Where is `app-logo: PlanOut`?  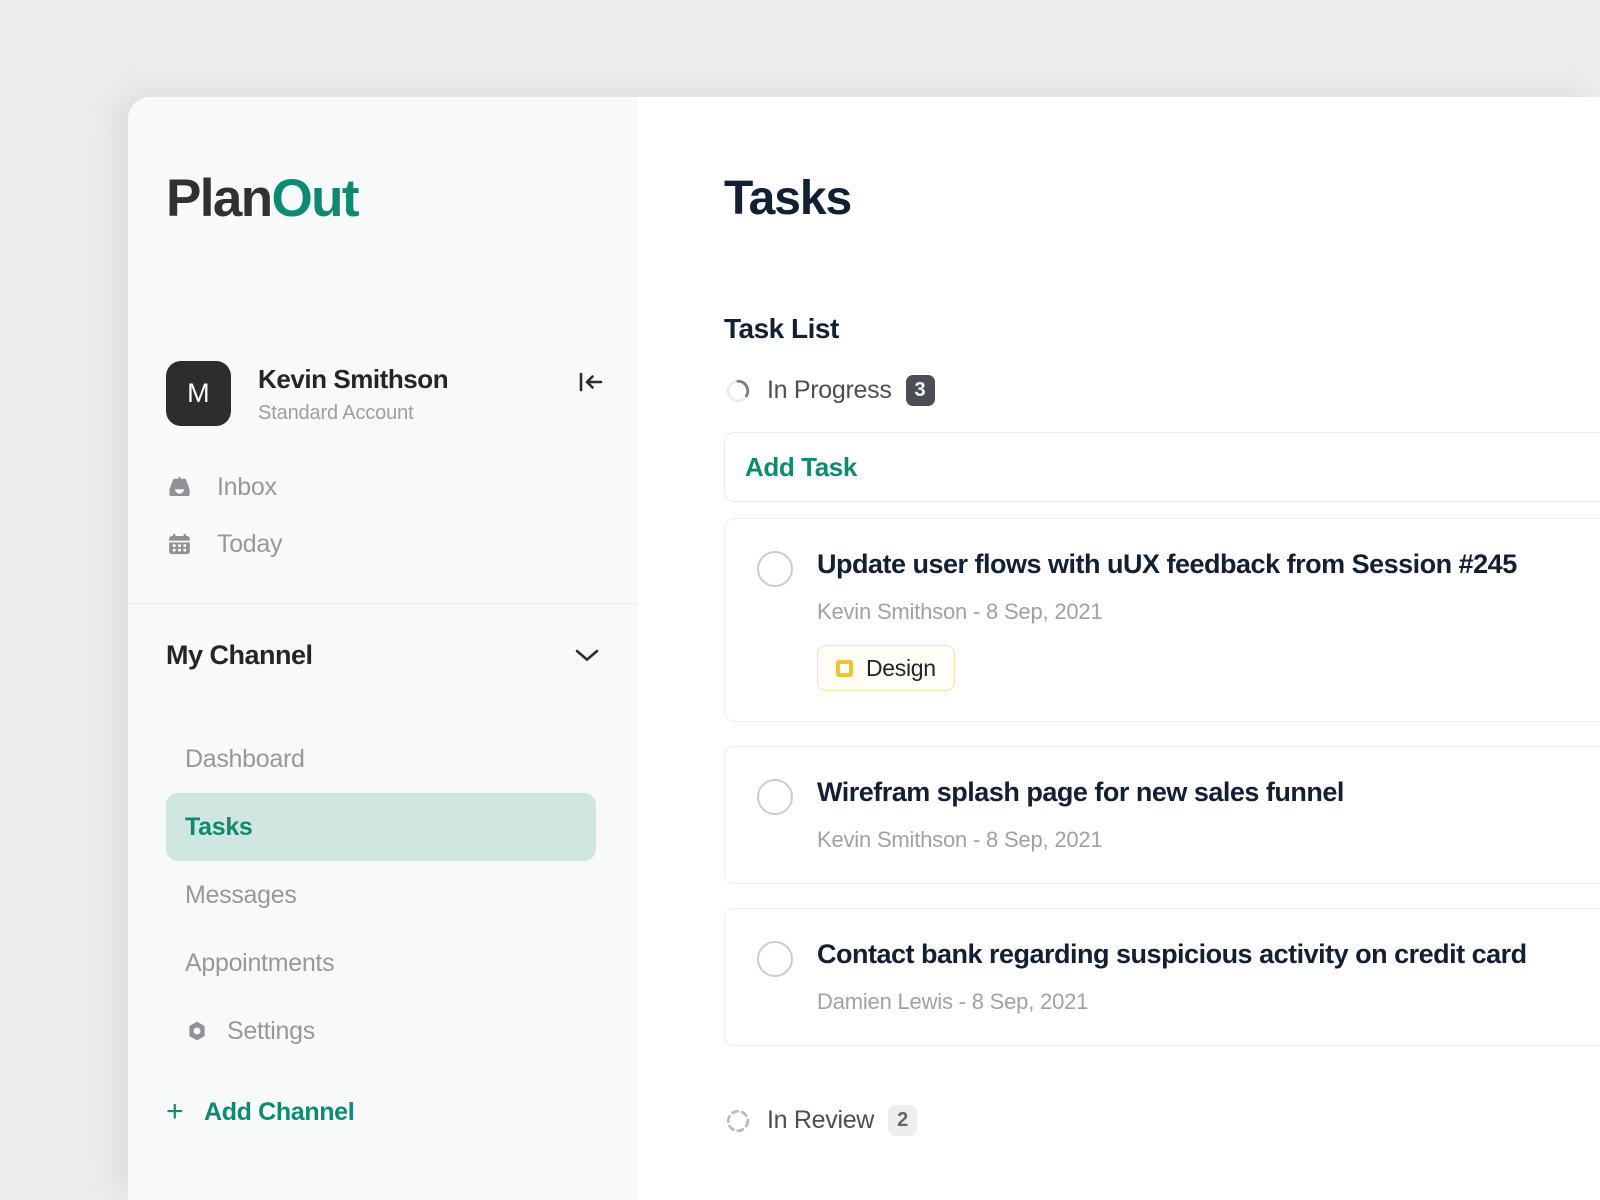
app-logo: PlanOut is located at coordinates (263, 198).